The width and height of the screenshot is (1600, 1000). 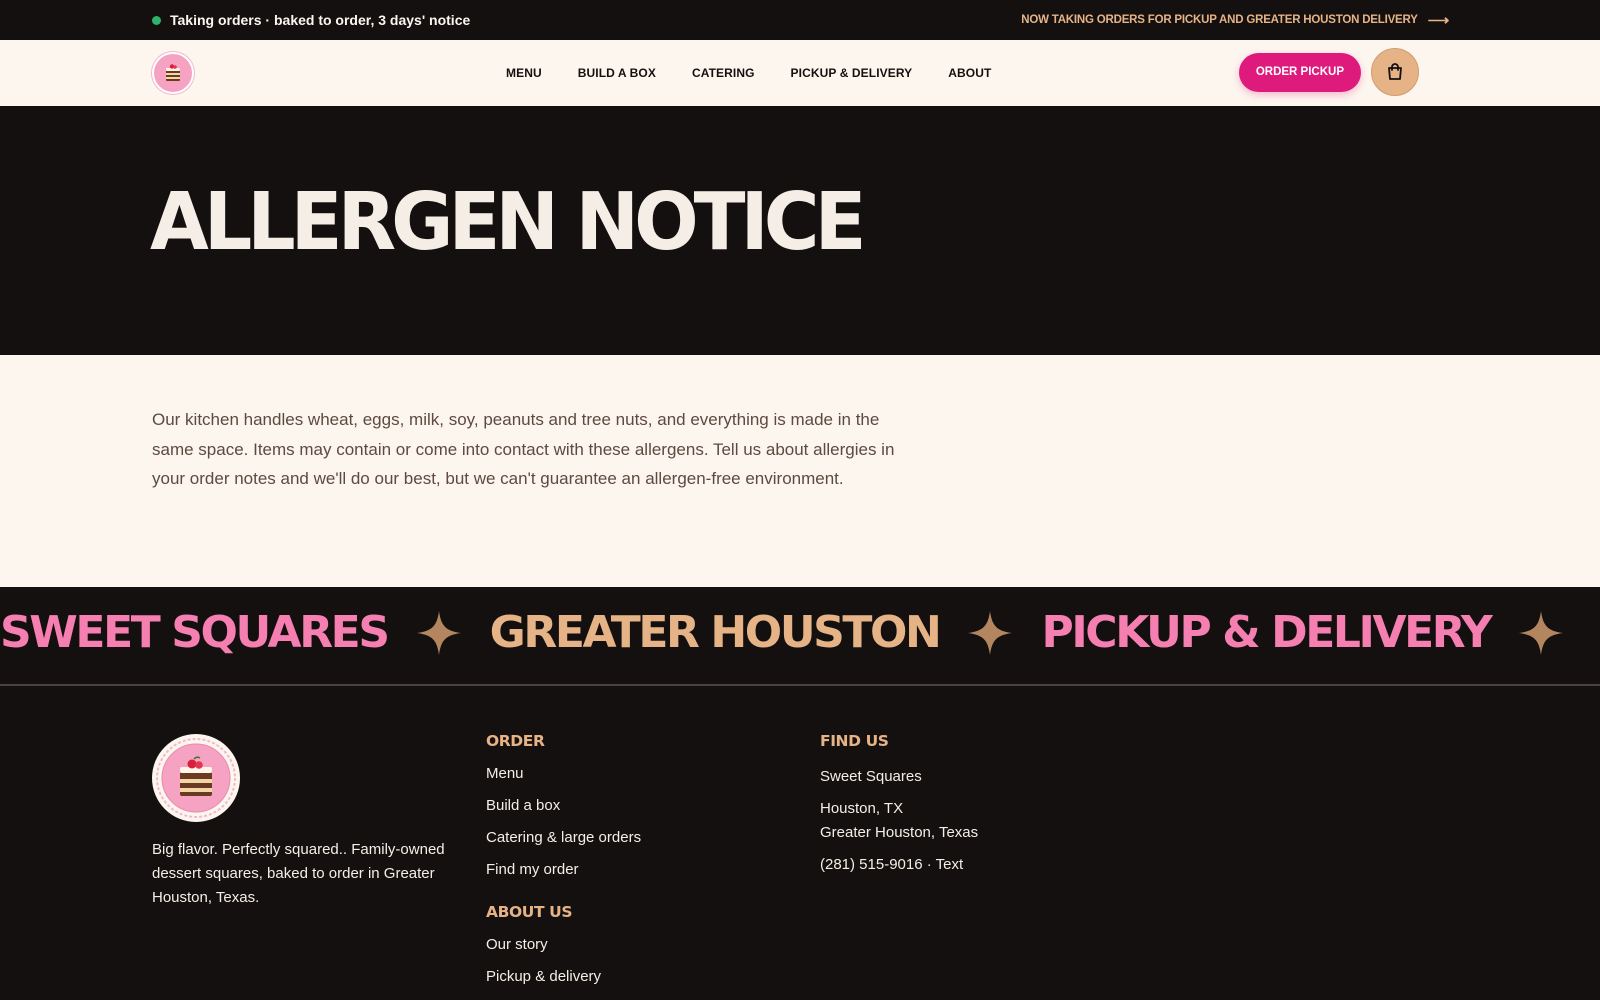 I want to click on nav-about: ABOUT, so click(x=969, y=73).